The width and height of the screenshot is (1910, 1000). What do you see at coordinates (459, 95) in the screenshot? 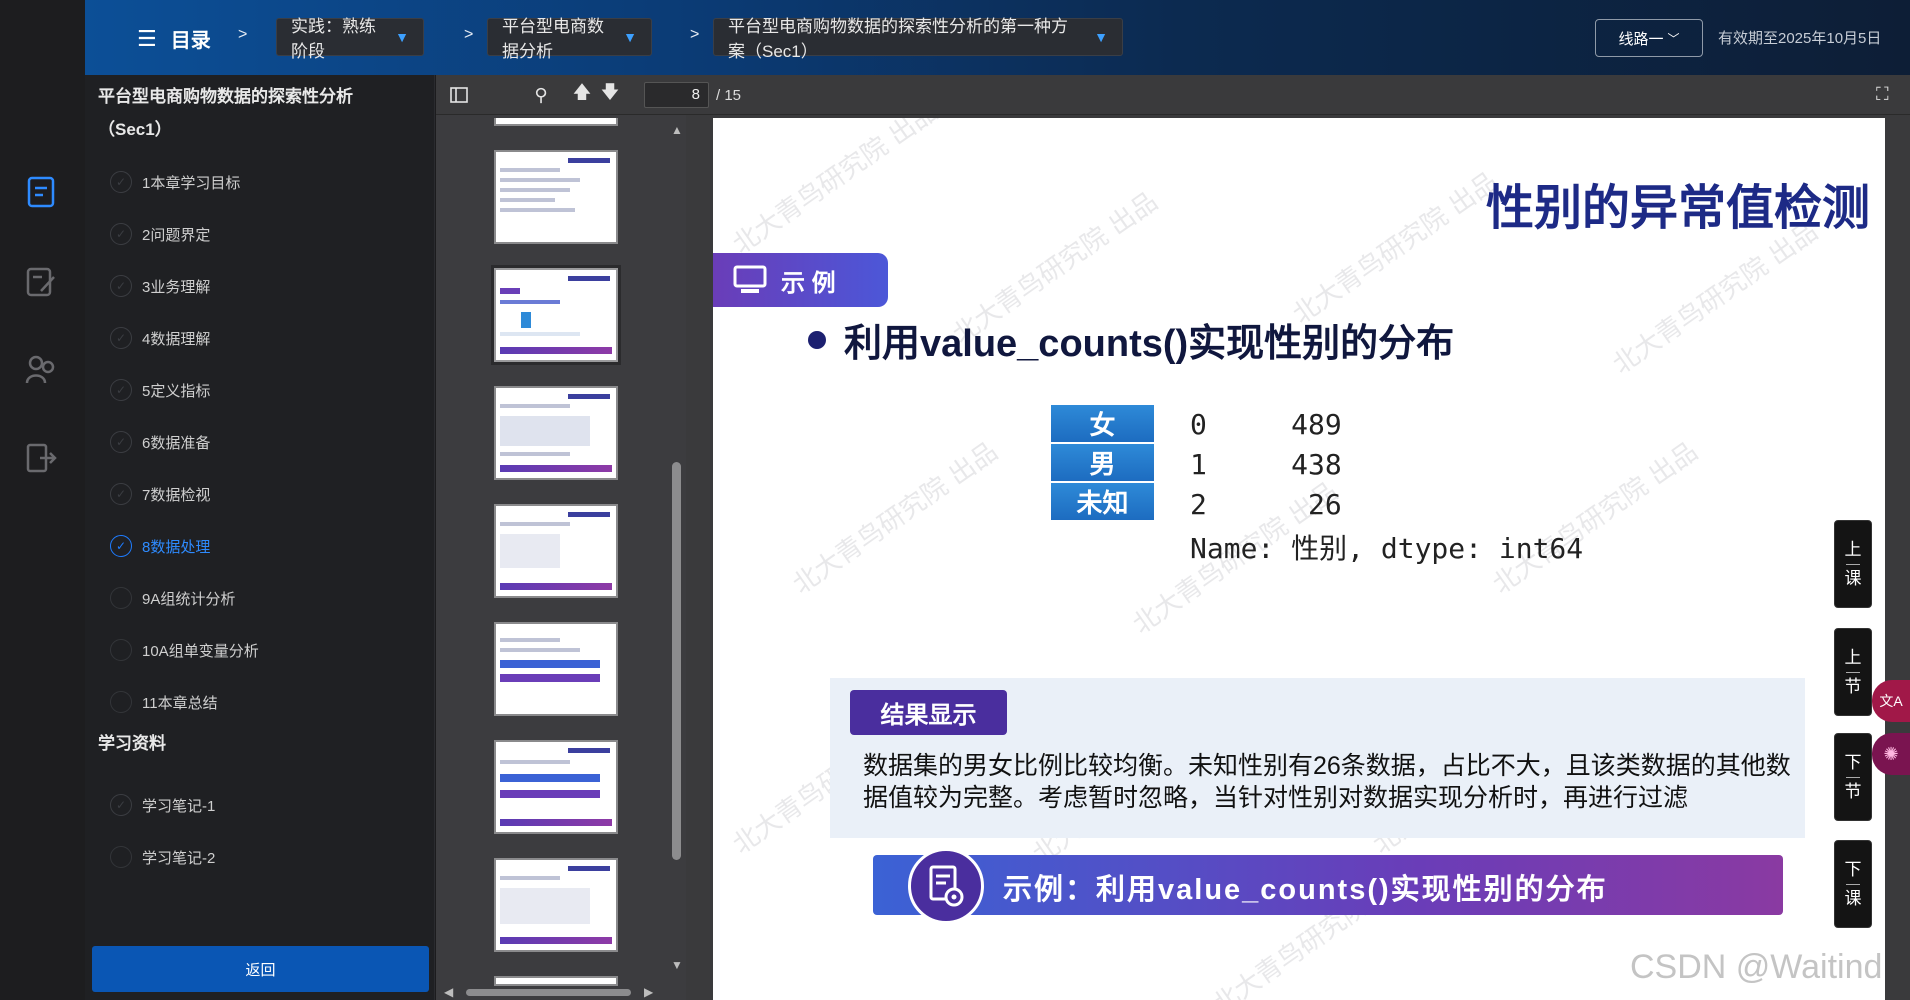
I see `sidebar-toggle-icon` at bounding box center [459, 95].